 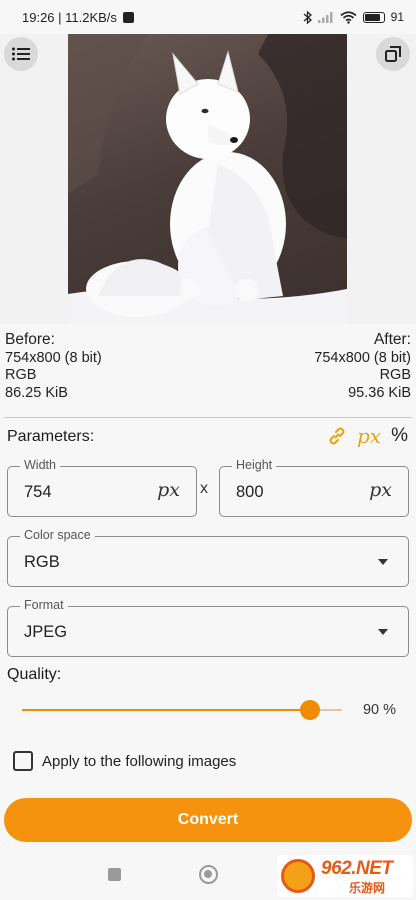 What do you see at coordinates (254, 465) in the screenshot?
I see `height-label: Height` at bounding box center [254, 465].